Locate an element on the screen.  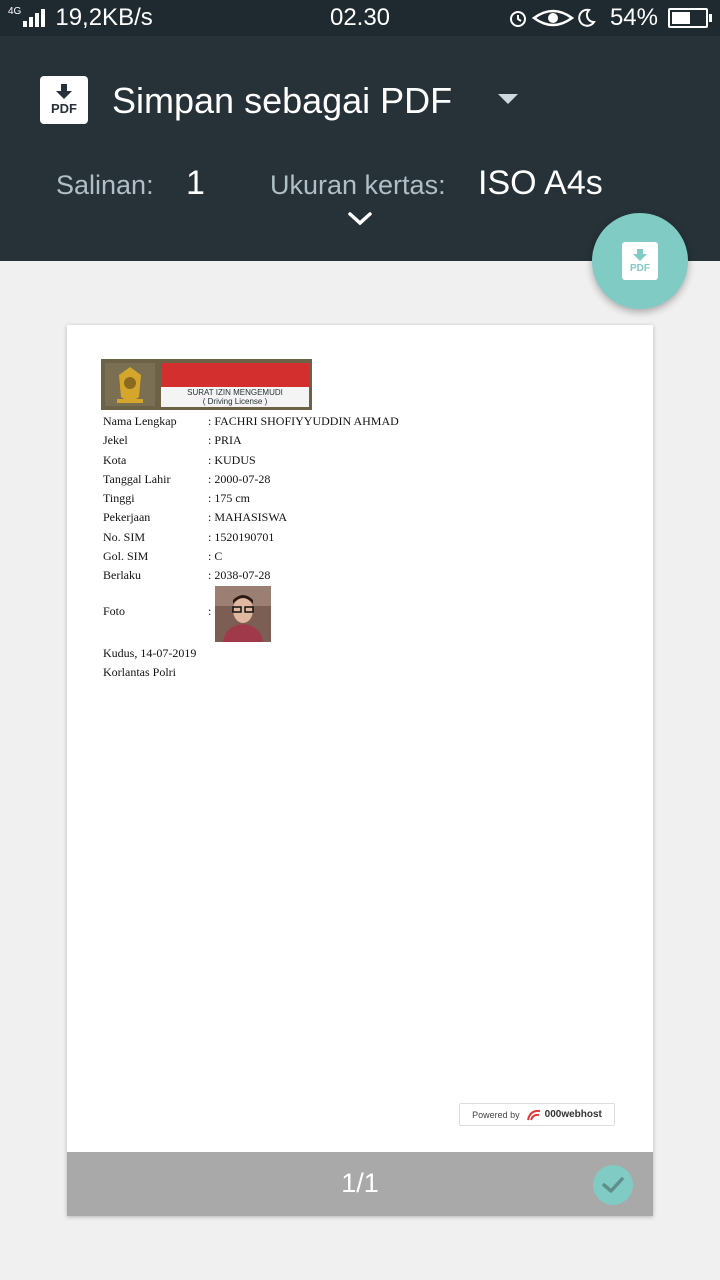
eye-icon is located at coordinates (552, 18).